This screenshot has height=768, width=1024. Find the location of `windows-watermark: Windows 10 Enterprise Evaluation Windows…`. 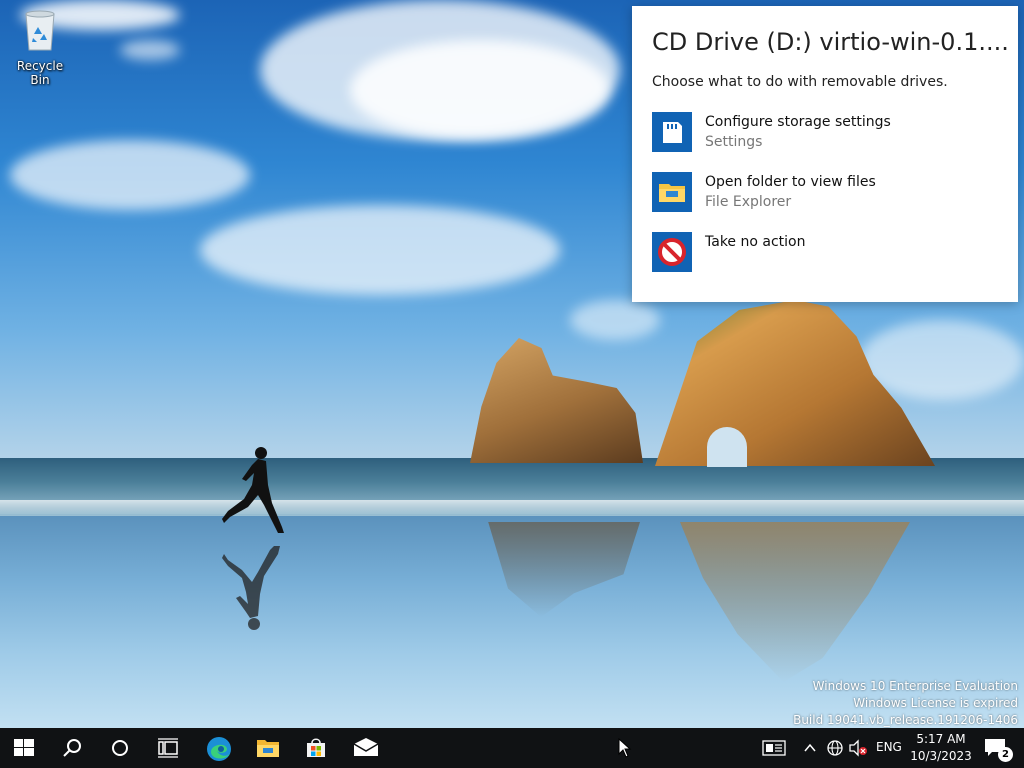

windows-watermark: Windows 10 Enterprise Evaluation Windows… is located at coordinates (905, 703).